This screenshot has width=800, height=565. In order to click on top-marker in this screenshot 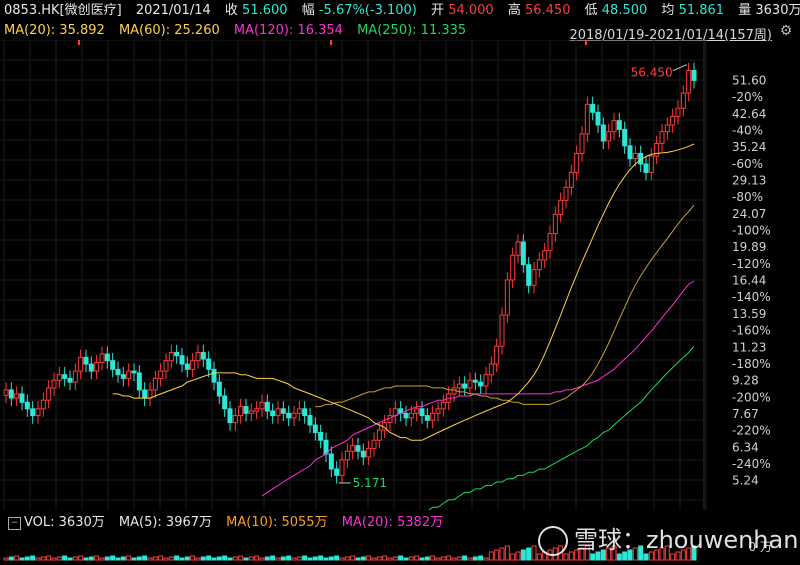, I will do `click(331, 42)`.